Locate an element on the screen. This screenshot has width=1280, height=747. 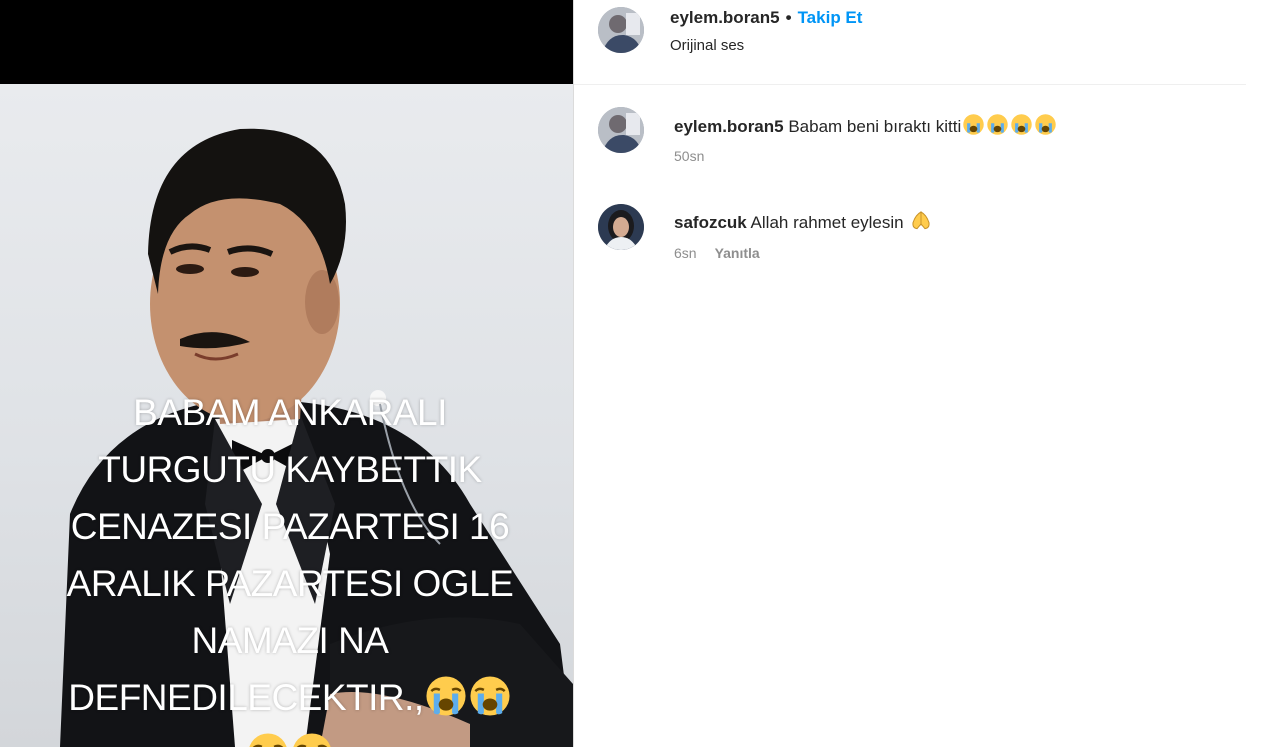
comment-username: eylem.boran5 is located at coordinates (729, 126).